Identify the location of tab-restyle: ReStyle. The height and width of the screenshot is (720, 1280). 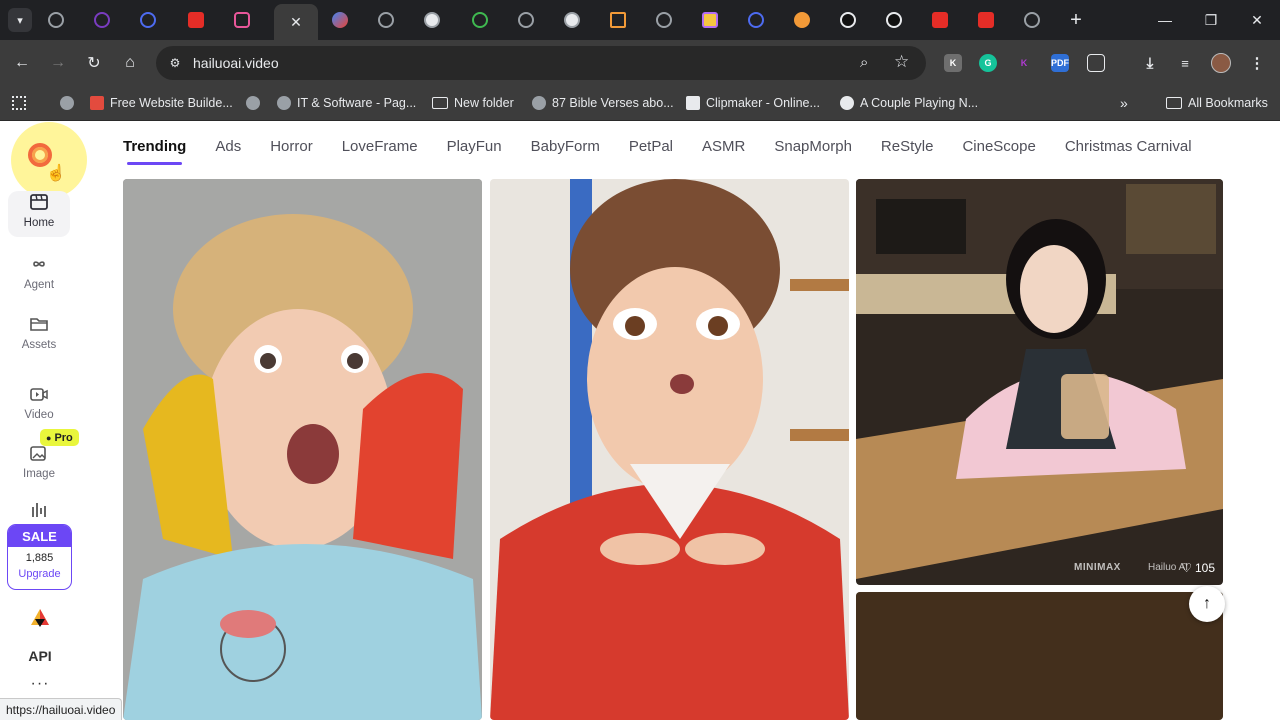
(907, 146).